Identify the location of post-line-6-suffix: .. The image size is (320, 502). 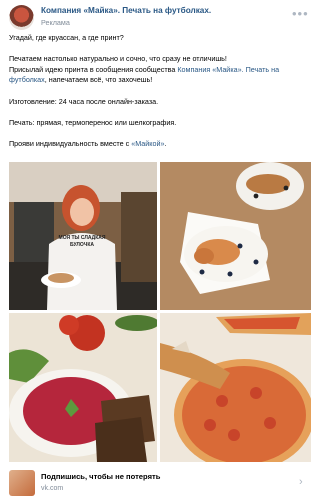
(165, 144).